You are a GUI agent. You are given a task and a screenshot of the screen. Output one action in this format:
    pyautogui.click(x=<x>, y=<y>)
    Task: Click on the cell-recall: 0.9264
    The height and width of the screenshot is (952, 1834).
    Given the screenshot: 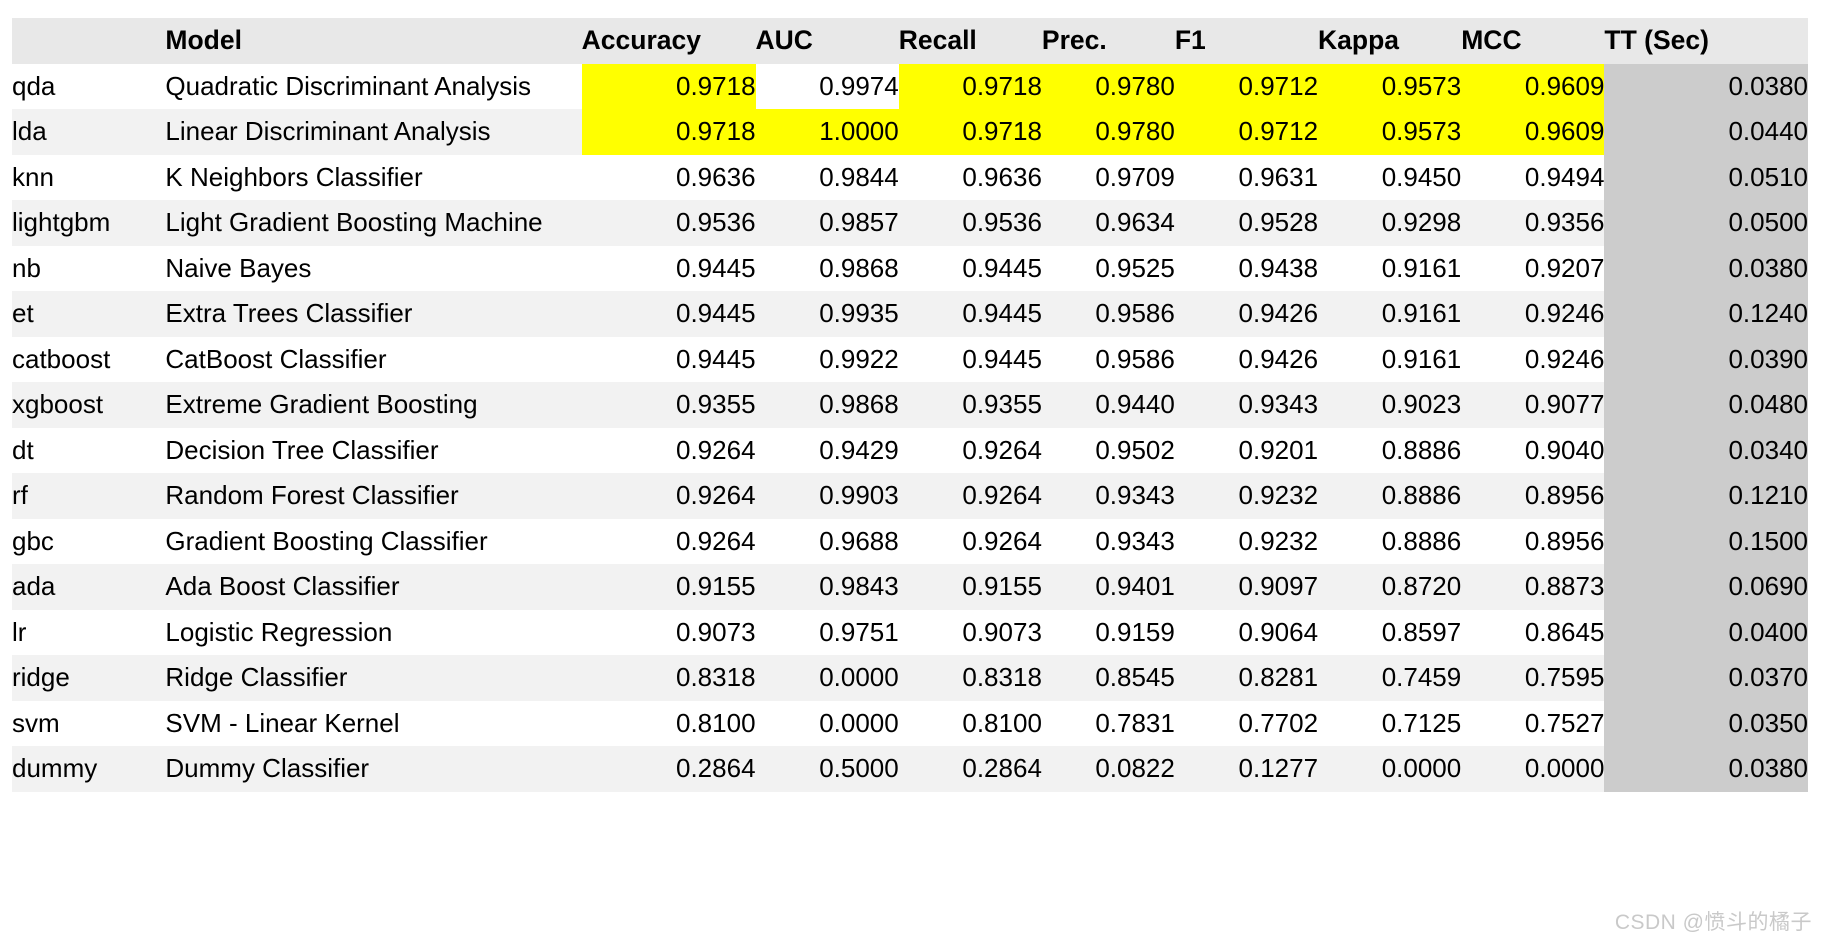 What is the action you would take?
    pyautogui.click(x=1002, y=495)
    